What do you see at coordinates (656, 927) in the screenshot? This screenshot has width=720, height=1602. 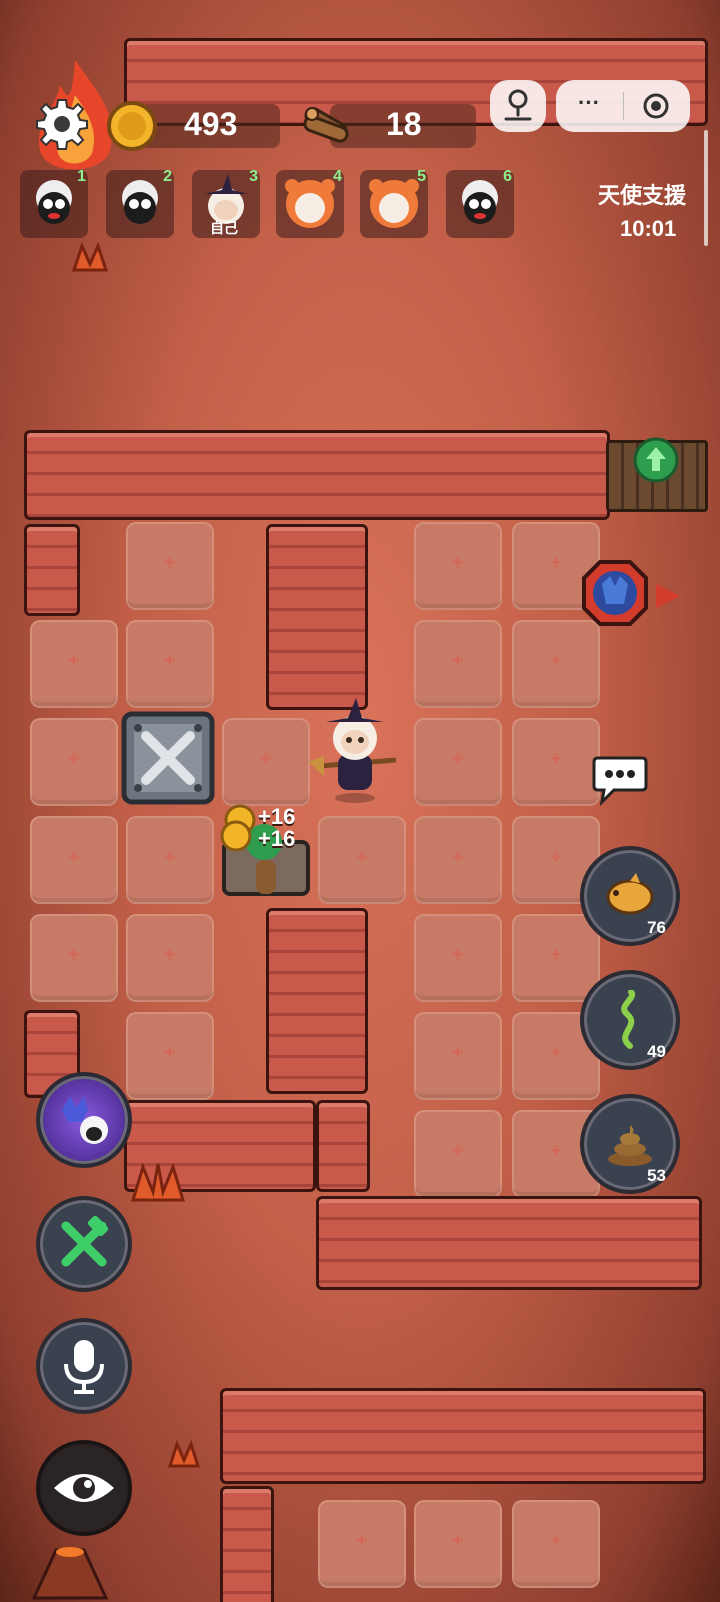 I see `item-count: 76` at bounding box center [656, 927].